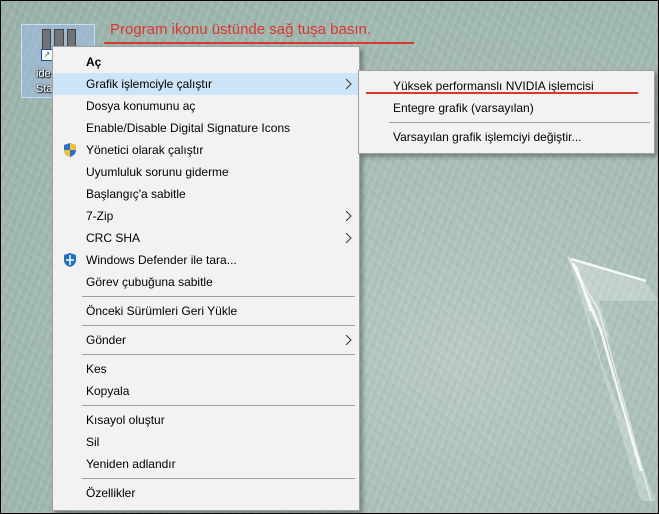 This screenshot has height=514, width=659. I want to click on menu-item-crc-sha: CRC SHA, so click(206, 238).